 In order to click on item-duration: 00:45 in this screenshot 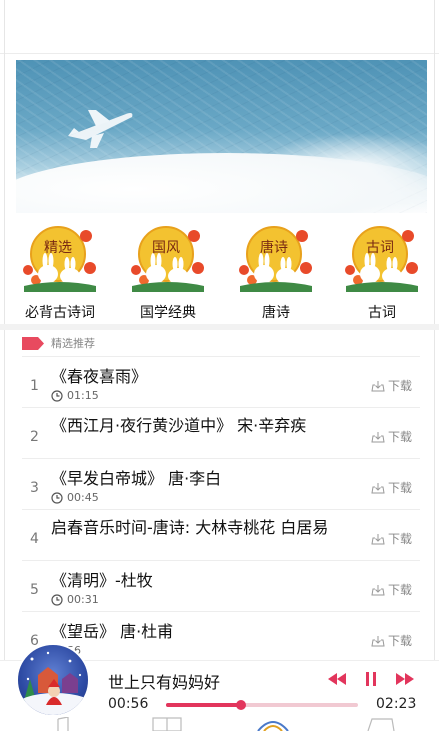, I will do `click(75, 497)`.